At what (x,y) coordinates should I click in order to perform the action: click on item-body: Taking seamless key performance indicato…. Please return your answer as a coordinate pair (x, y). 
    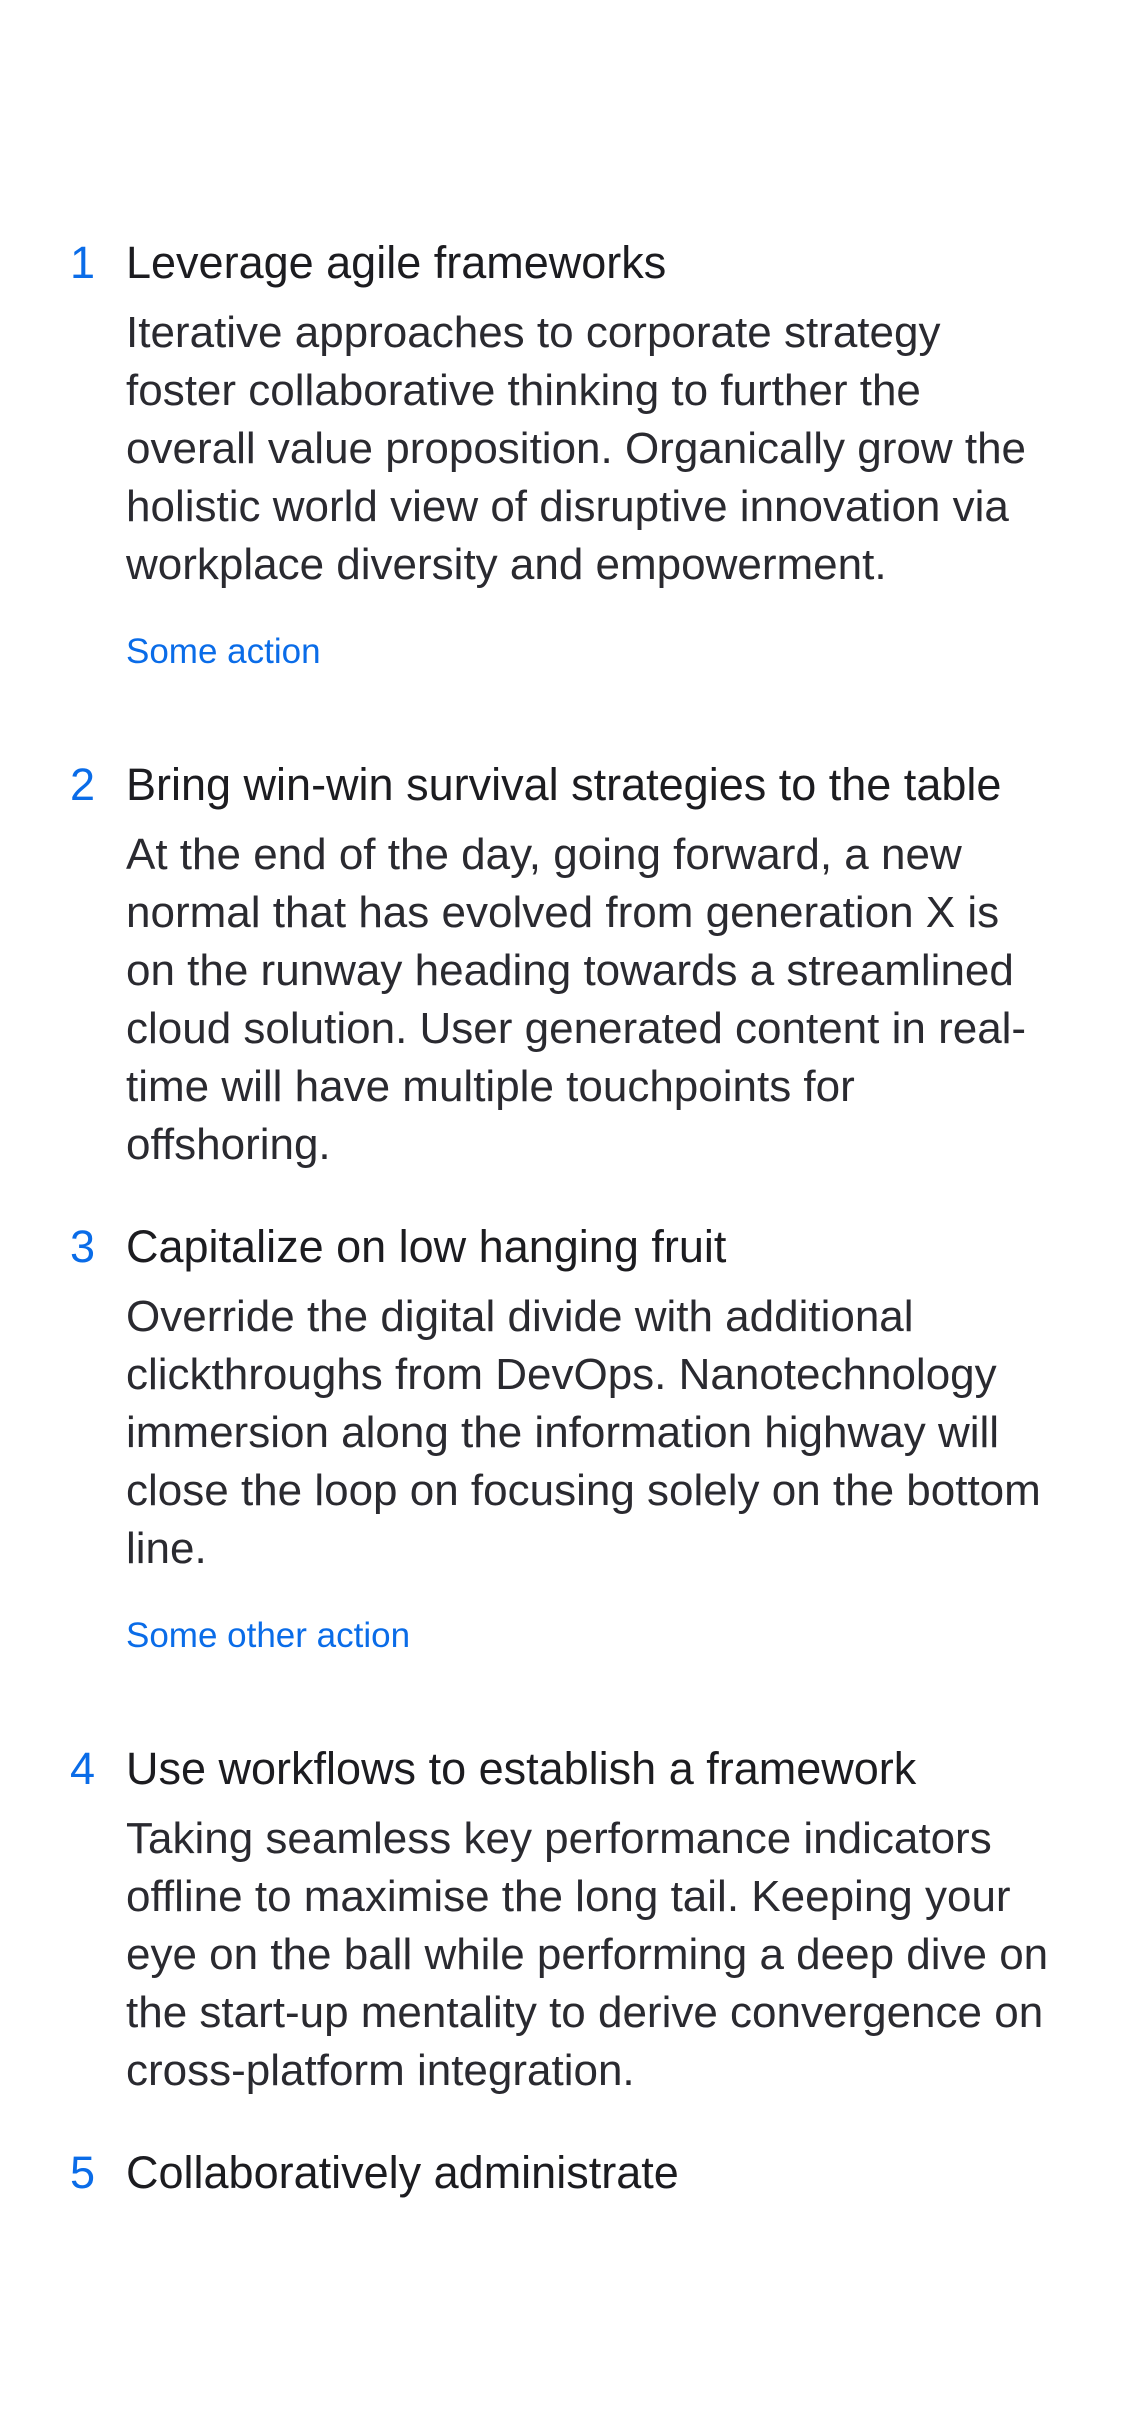
    Looking at the image, I should click on (587, 1954).